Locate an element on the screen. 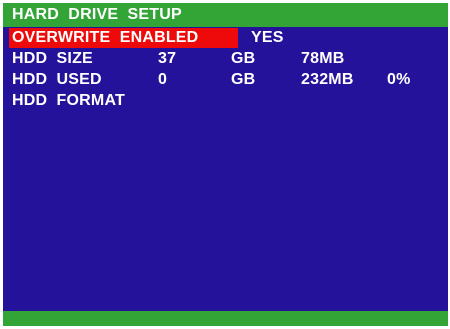 This screenshot has width=450, height=329. hdd-size-label: HDD SIZE is located at coordinates (52, 58).